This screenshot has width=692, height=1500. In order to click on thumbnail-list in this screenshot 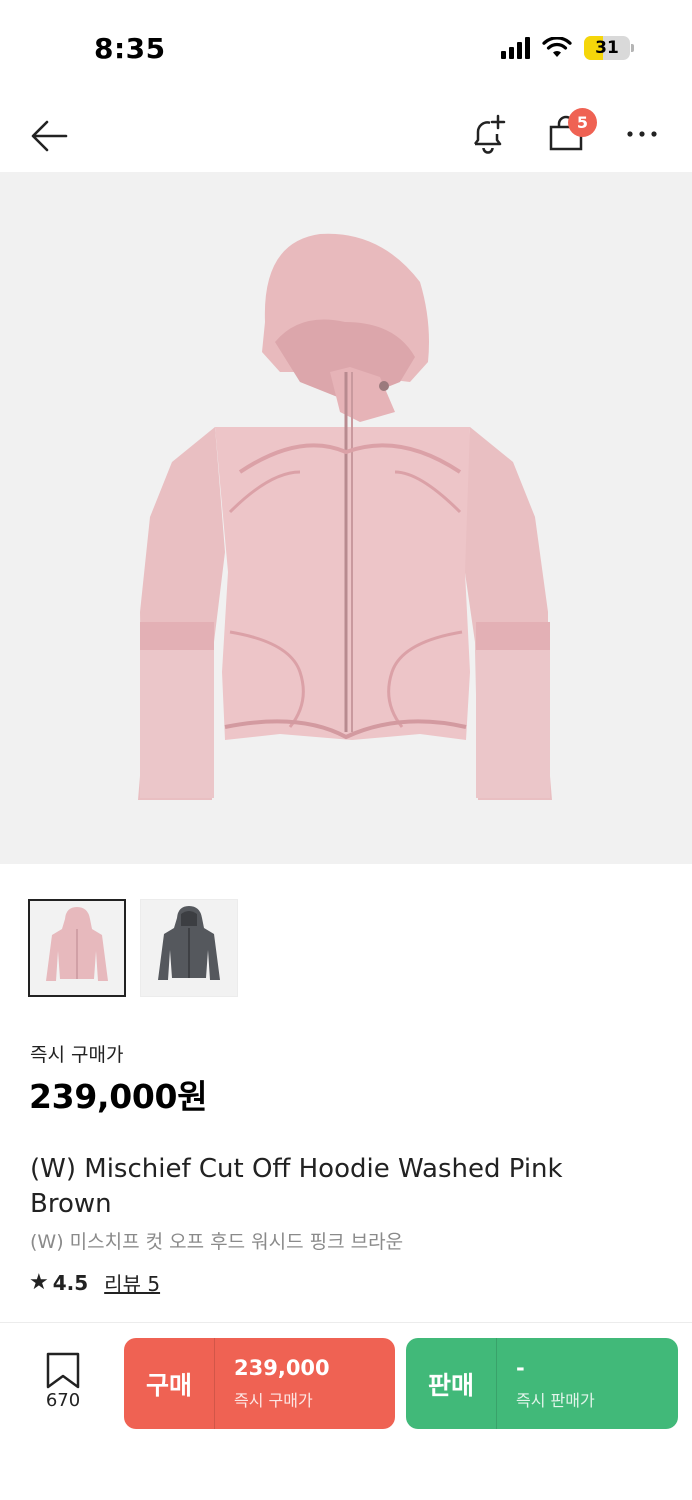, I will do `click(133, 948)`.